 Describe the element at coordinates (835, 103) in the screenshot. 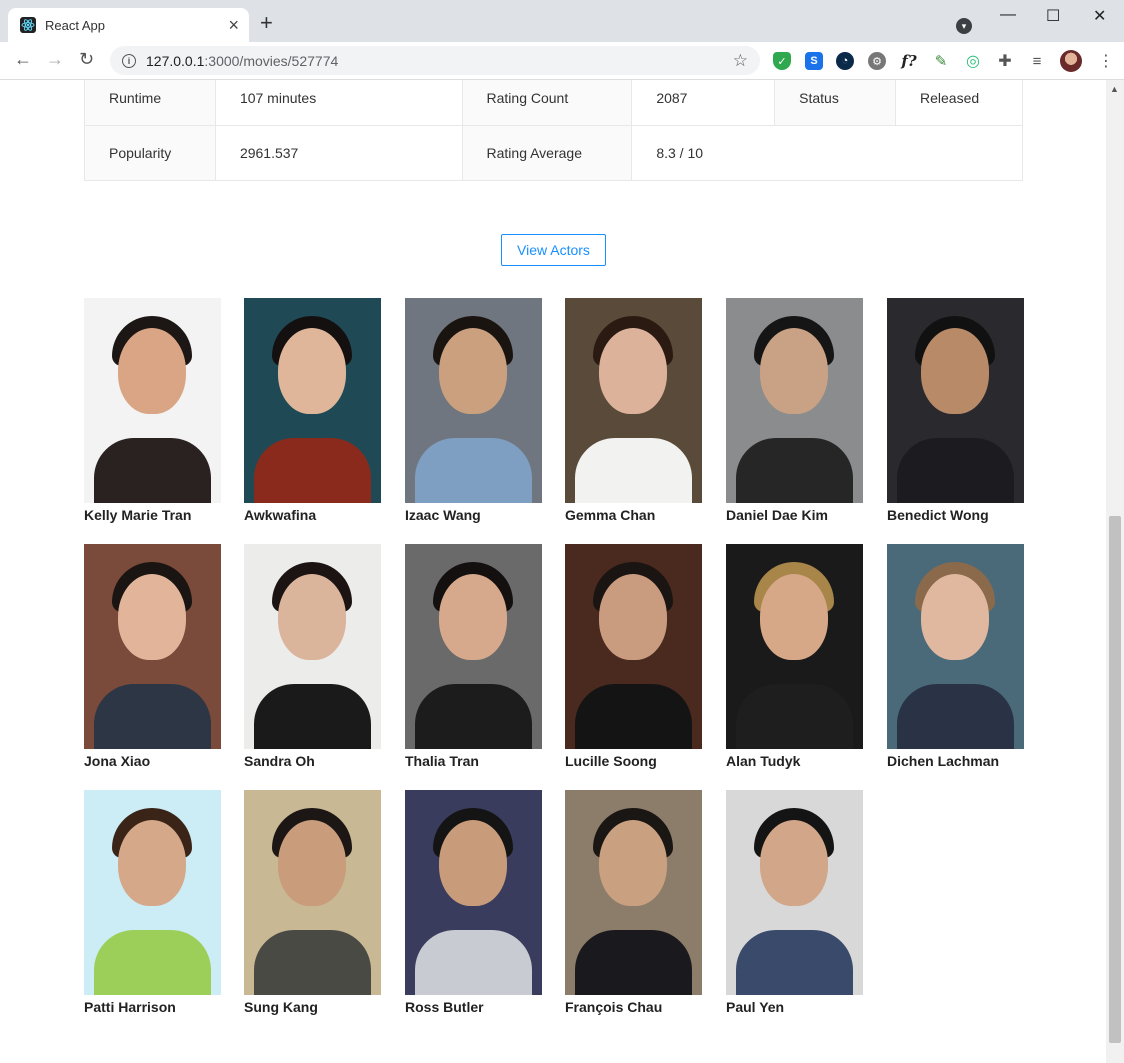

I see `detail-label: Status` at that location.